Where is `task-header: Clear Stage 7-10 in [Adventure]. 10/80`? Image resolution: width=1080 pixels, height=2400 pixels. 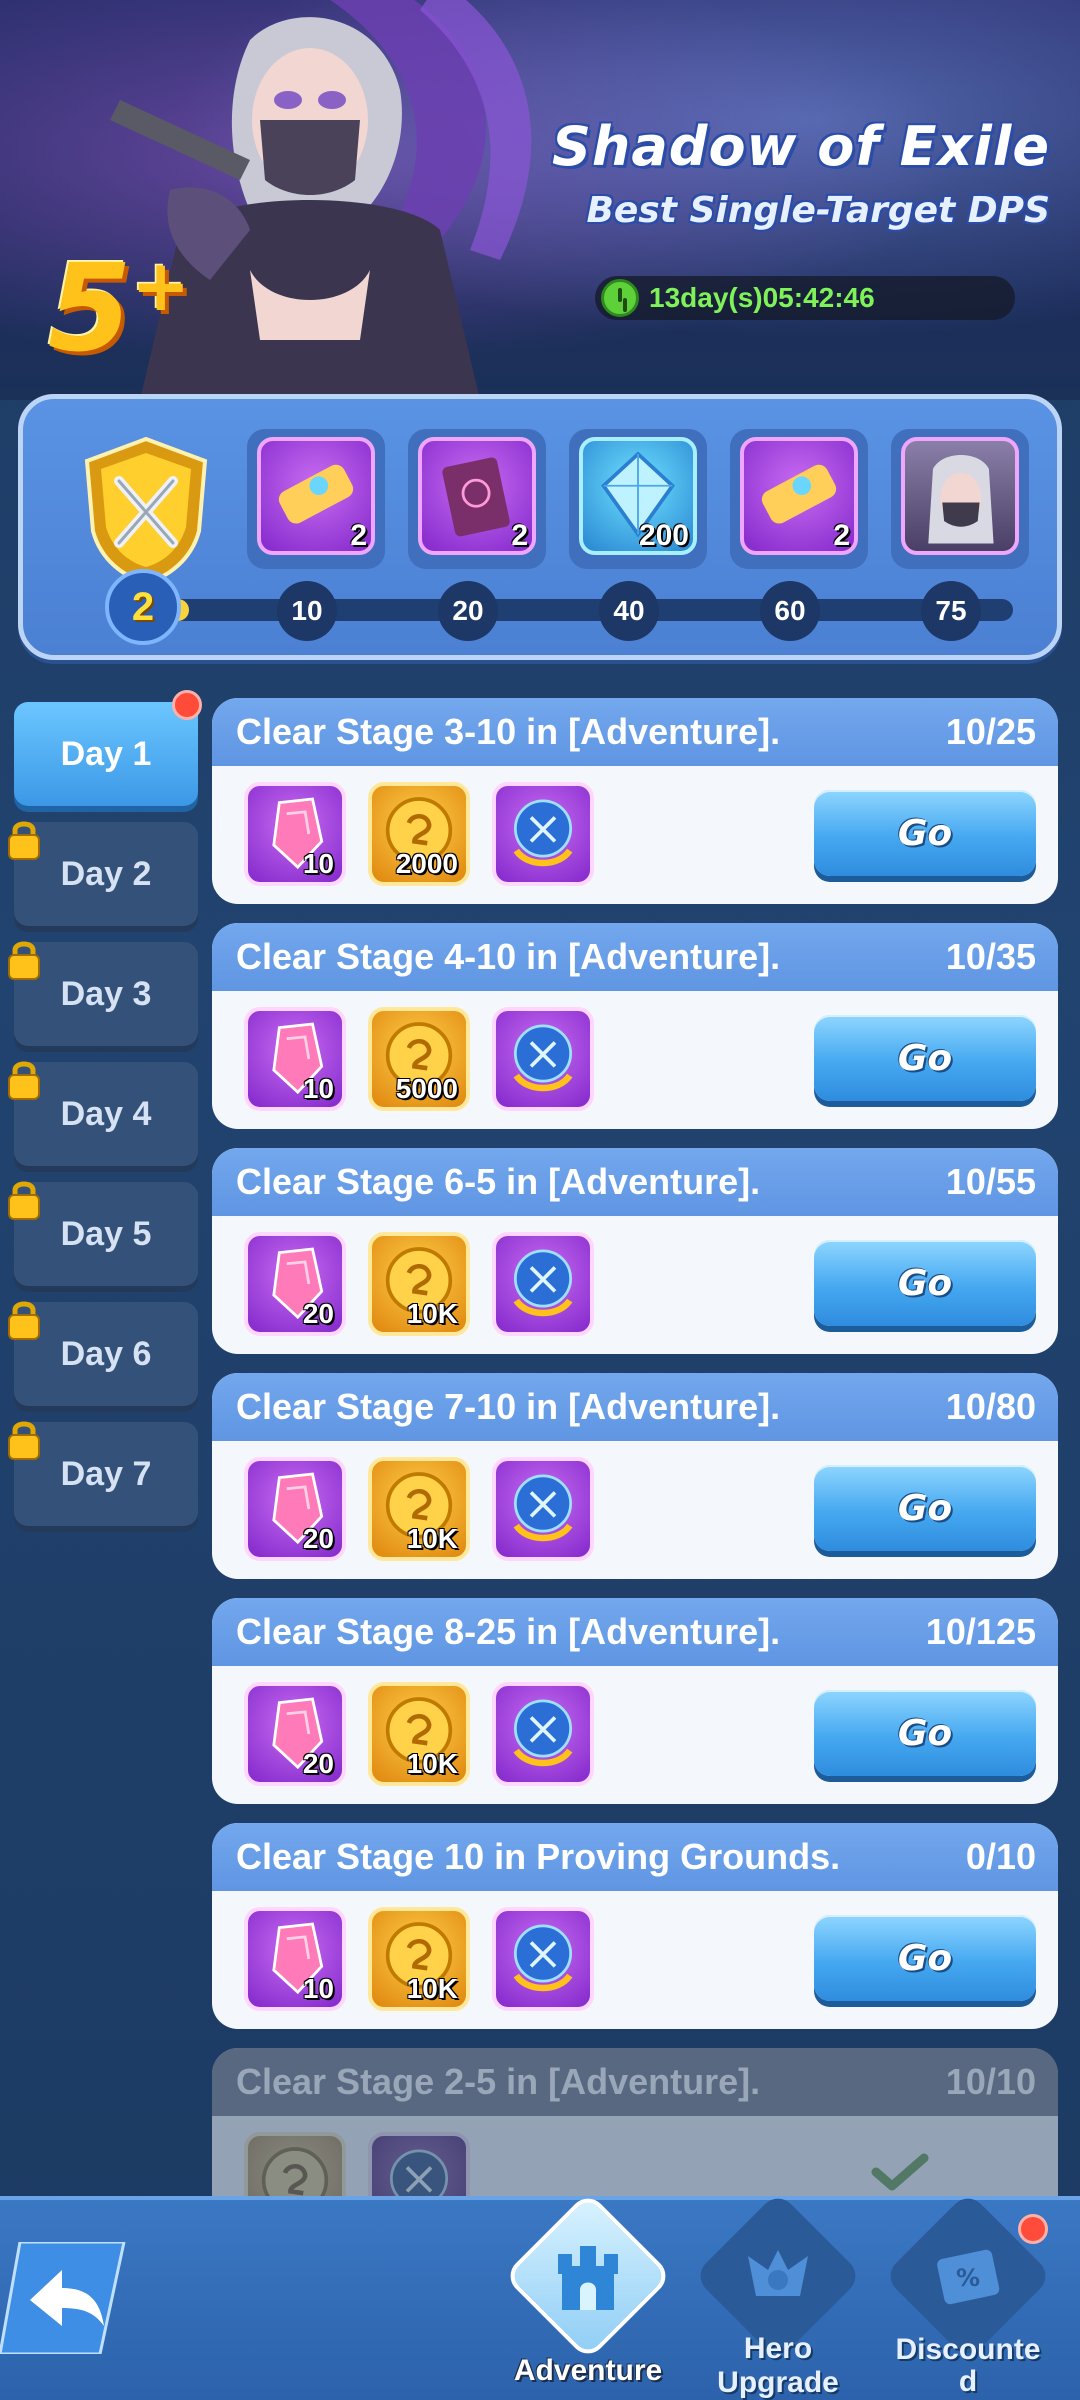
task-header: Clear Stage 7-10 in [Adventure]. 10/80 is located at coordinates (635, 1407).